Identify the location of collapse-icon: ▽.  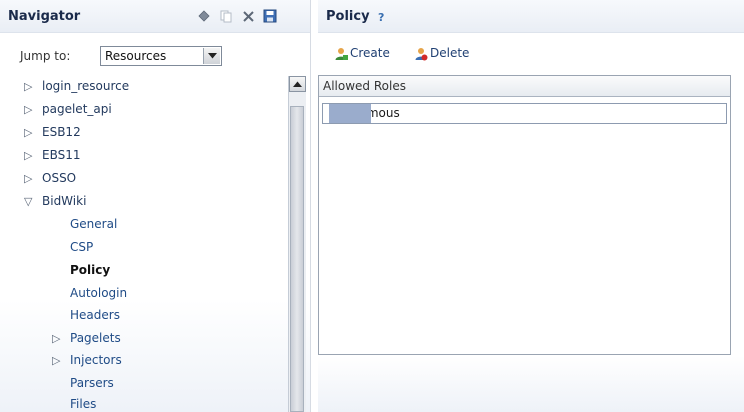
(33, 202).